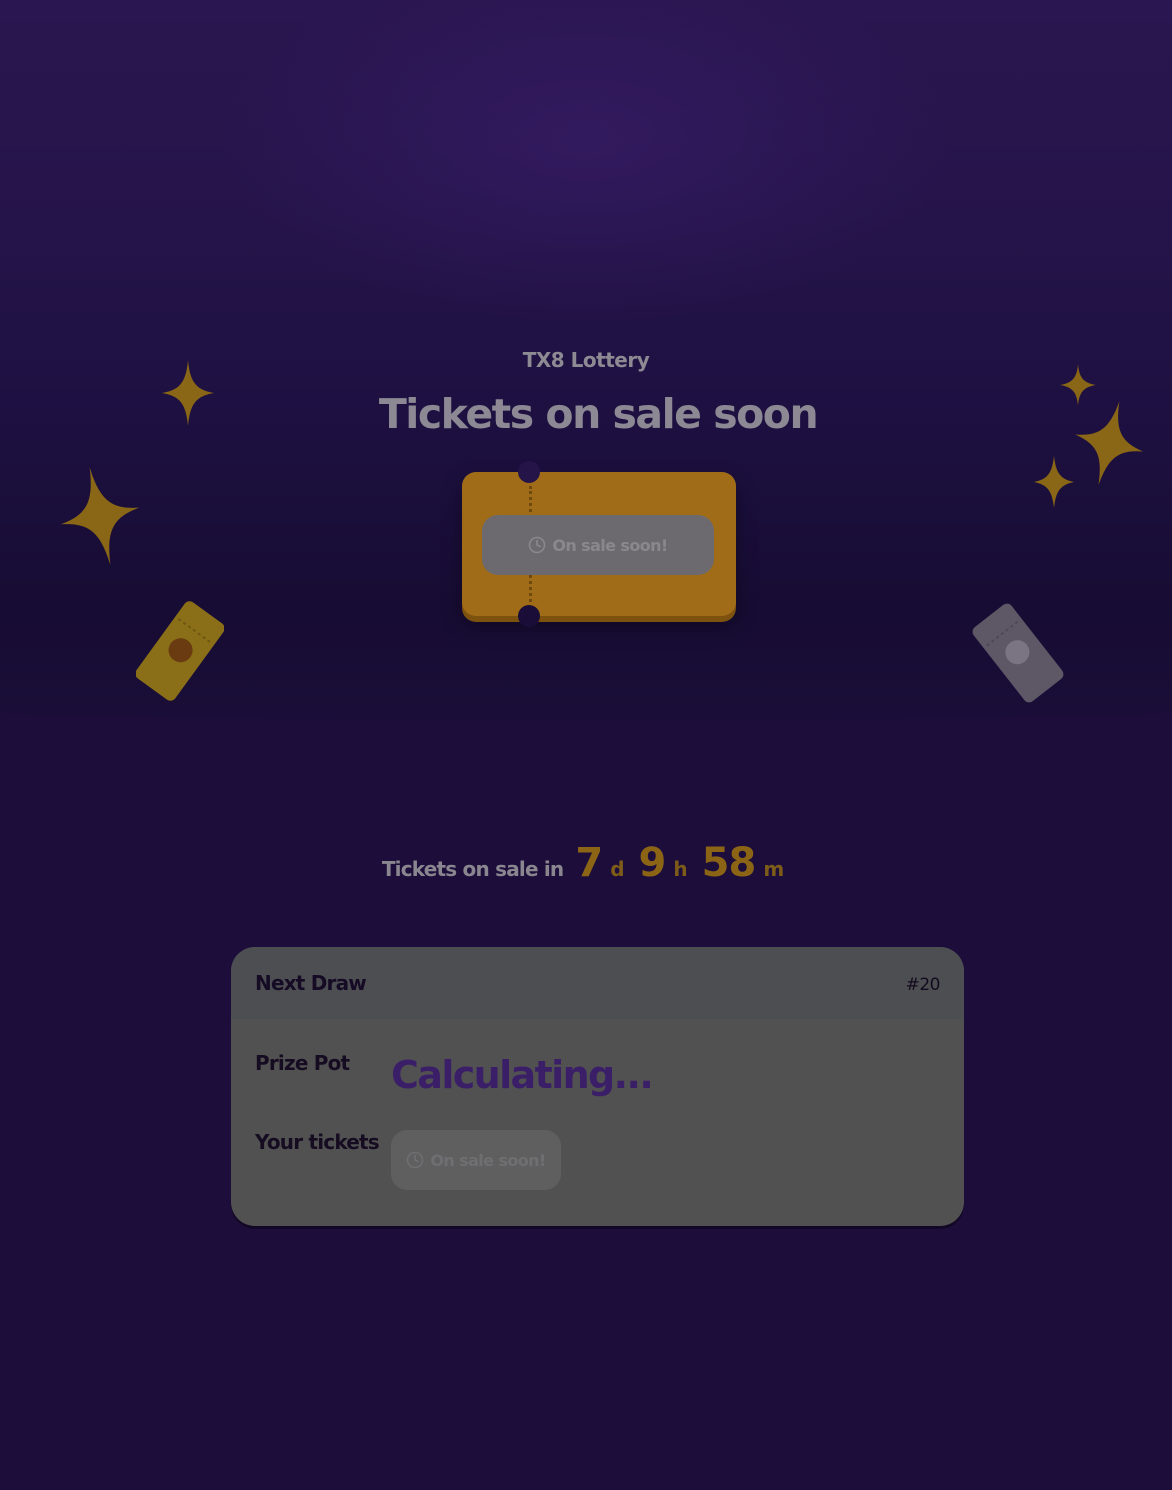  Describe the element at coordinates (652, 863) in the screenshot. I see `countdown-hours: 9` at that location.